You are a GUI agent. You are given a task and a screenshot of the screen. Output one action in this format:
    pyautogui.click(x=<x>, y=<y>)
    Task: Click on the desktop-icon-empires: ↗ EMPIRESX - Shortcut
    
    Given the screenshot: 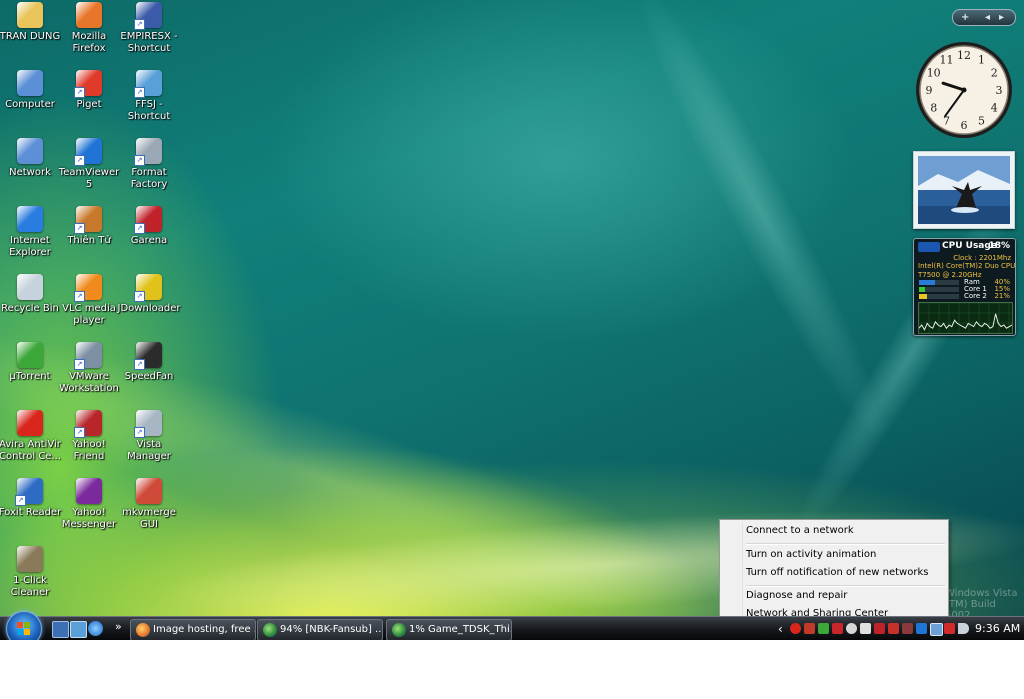 What is the action you would take?
    pyautogui.click(x=149, y=28)
    